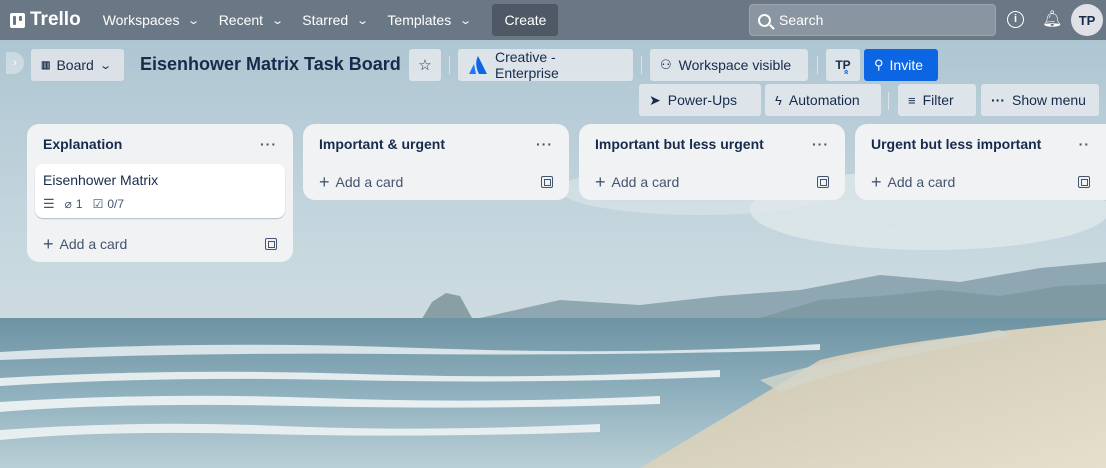 This screenshot has height=468, width=1106. I want to click on add-member-icon: ⚲, so click(879, 64).